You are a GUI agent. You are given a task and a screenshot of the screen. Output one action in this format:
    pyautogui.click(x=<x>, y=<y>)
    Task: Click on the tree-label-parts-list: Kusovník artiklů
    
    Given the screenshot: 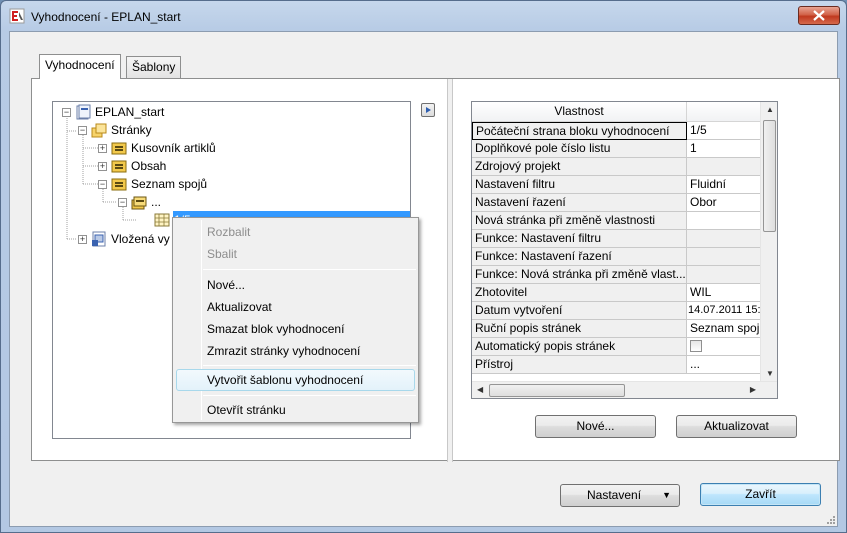 What is the action you would take?
    pyautogui.click(x=173, y=148)
    